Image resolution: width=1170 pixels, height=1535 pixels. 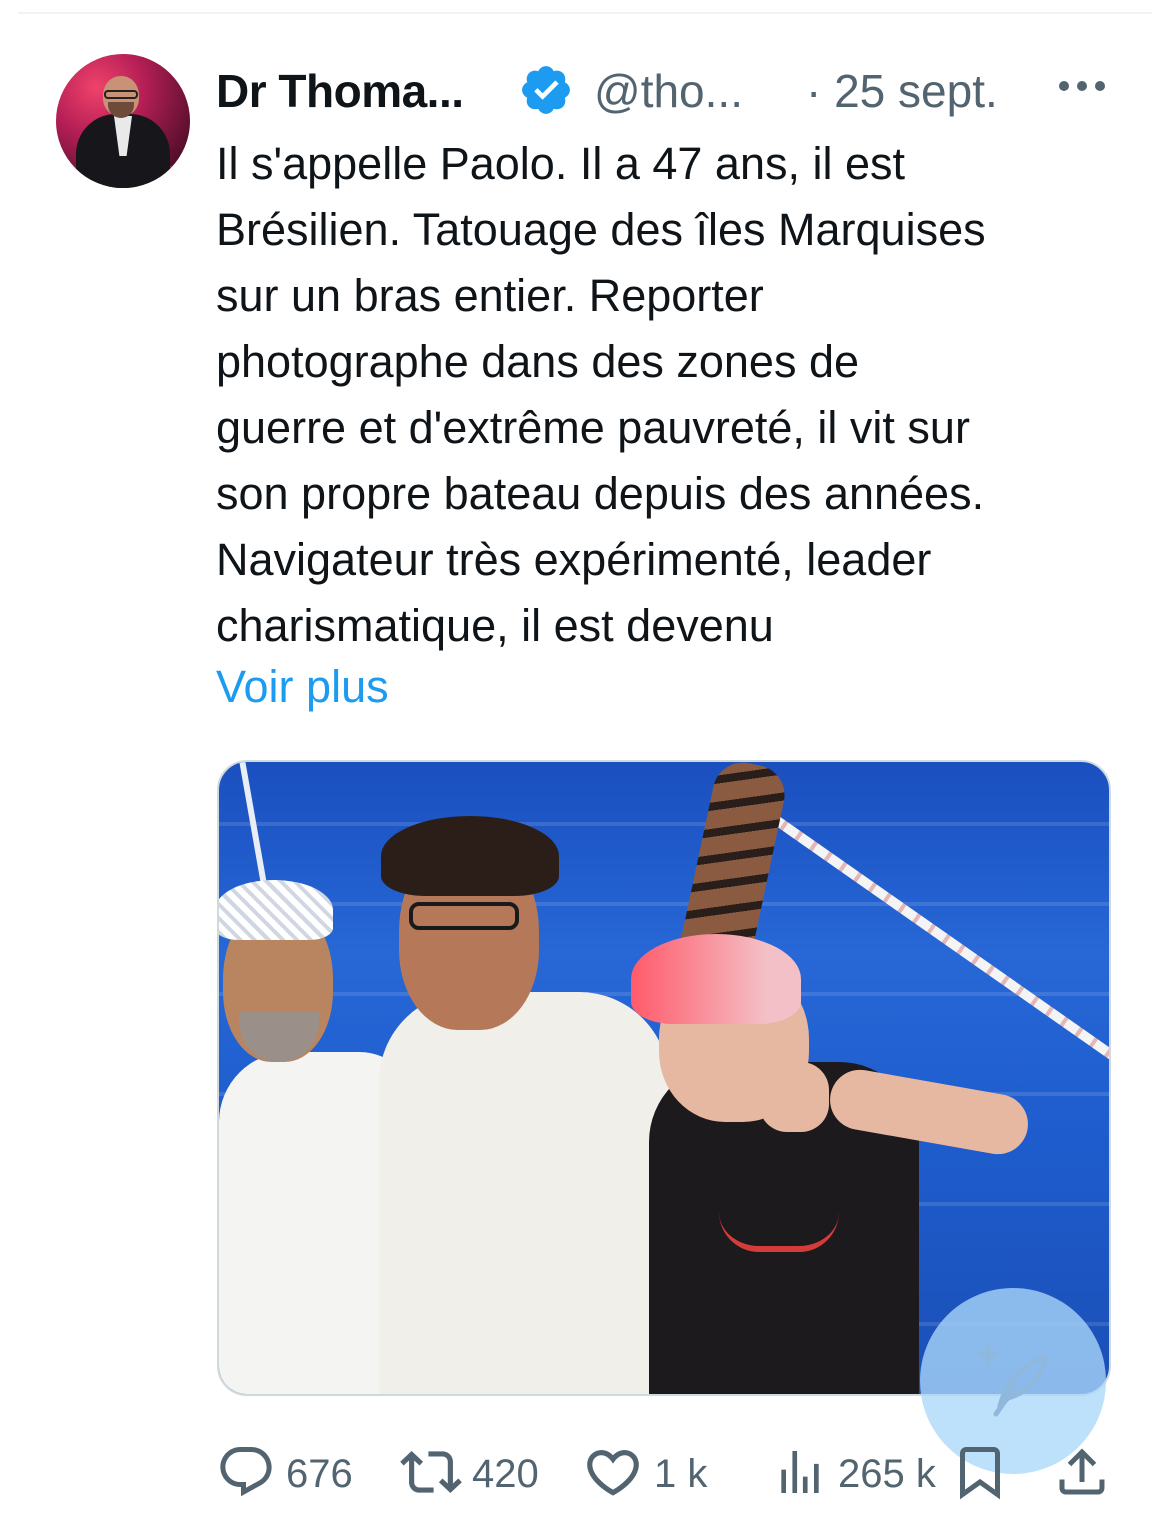 I want to click on views-count: 265 k, so click(x=887, y=1473).